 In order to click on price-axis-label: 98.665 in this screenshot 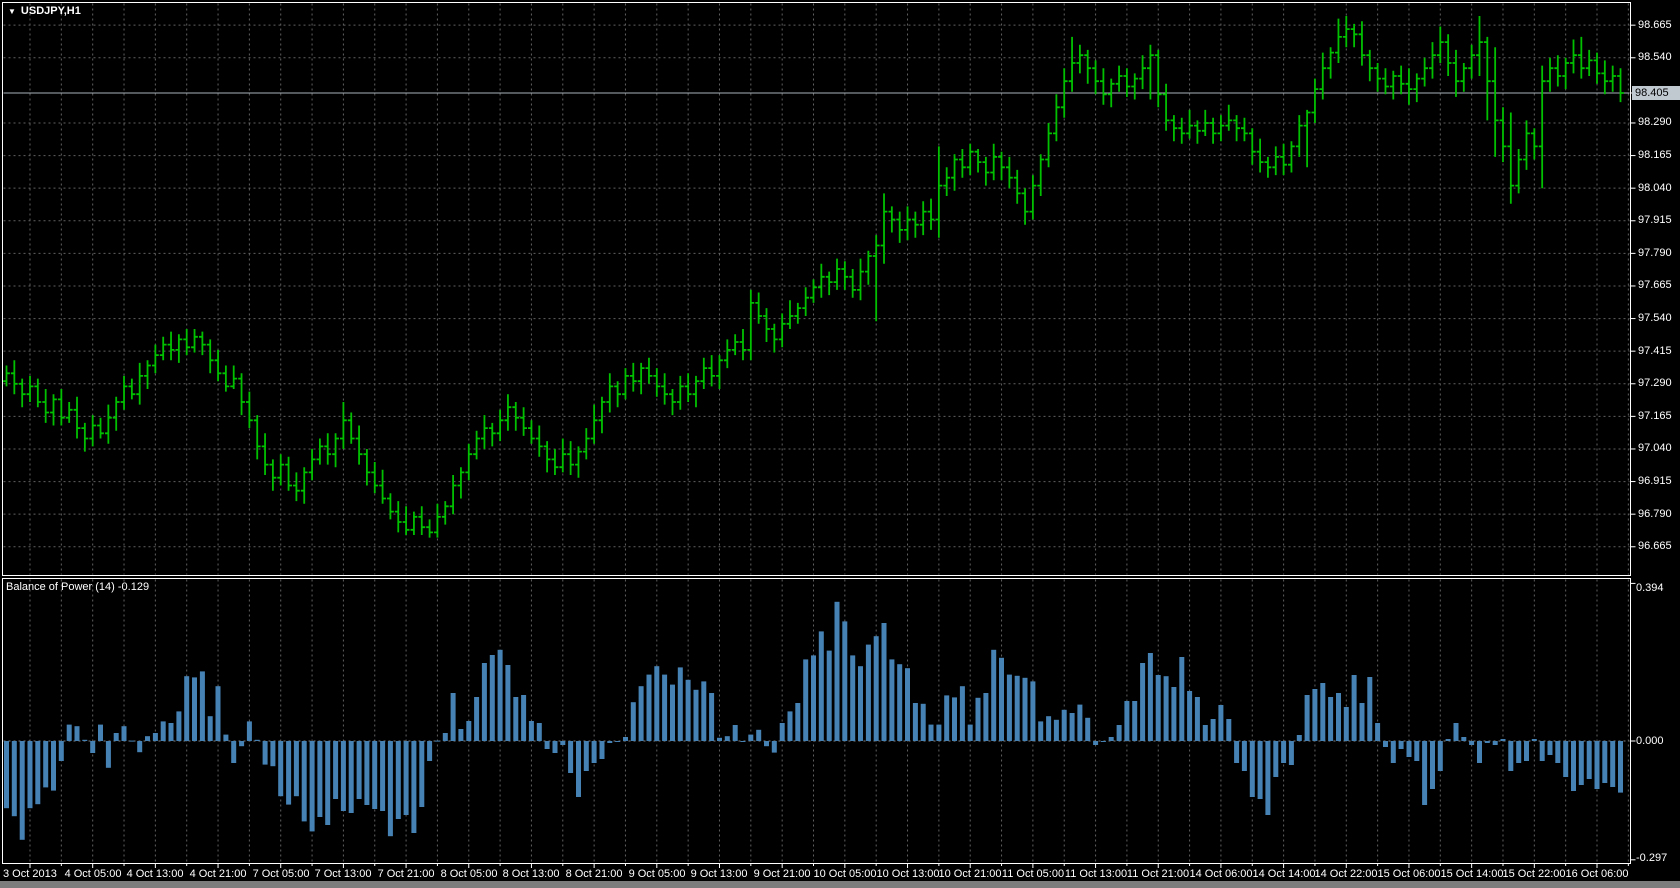, I will do `click(1655, 25)`.